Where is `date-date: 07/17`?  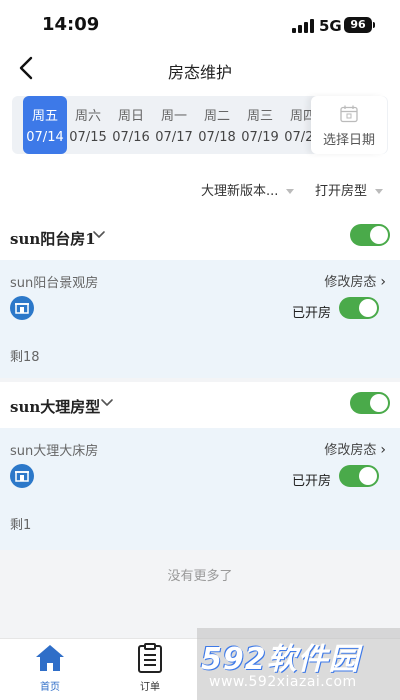 date-date: 07/17 is located at coordinates (174, 137).